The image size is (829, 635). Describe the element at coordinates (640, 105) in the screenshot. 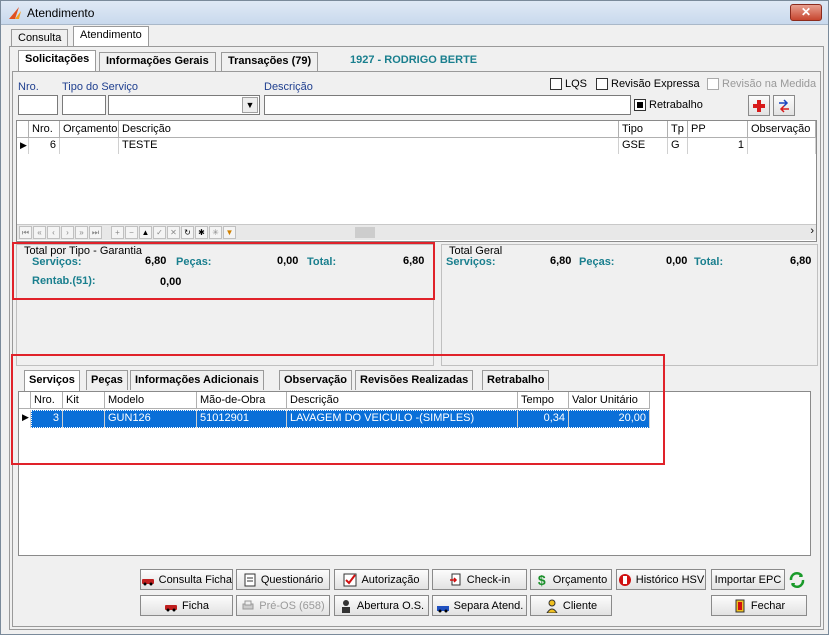

I see `retrabalho-checkbox` at that location.